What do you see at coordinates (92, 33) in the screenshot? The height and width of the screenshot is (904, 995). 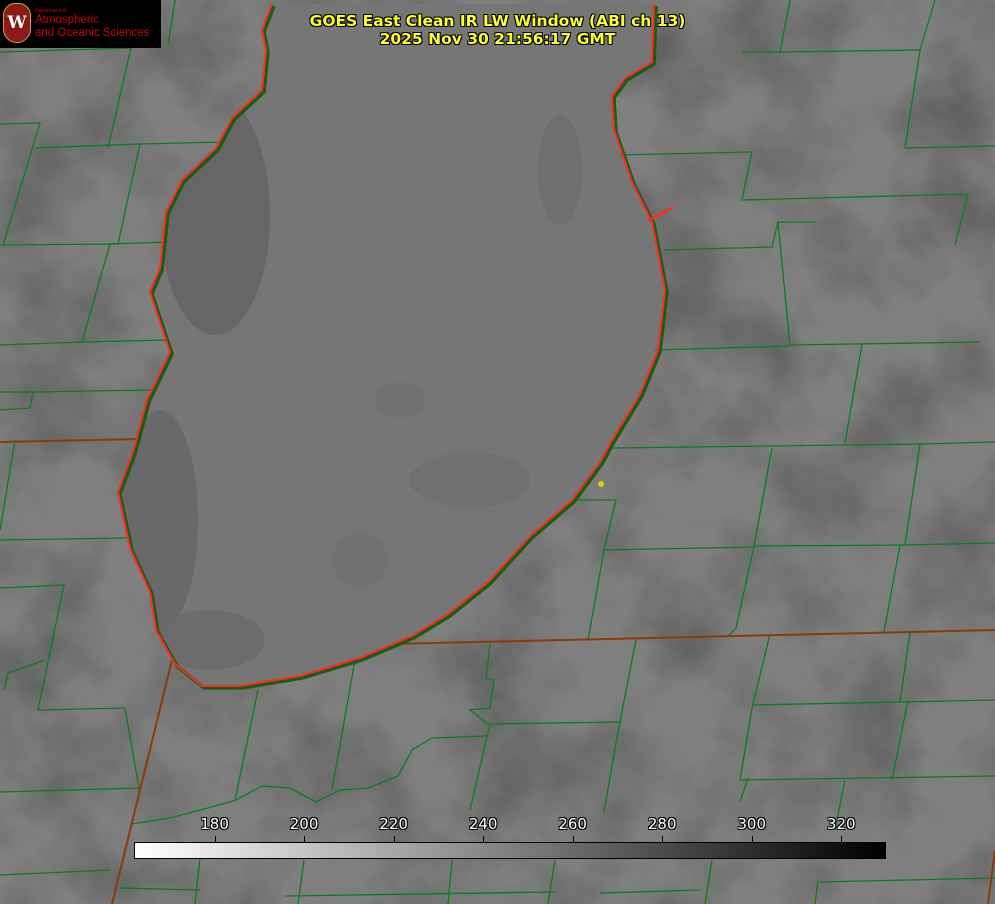 I see `logo-line-2: and Oceanic Sciences` at bounding box center [92, 33].